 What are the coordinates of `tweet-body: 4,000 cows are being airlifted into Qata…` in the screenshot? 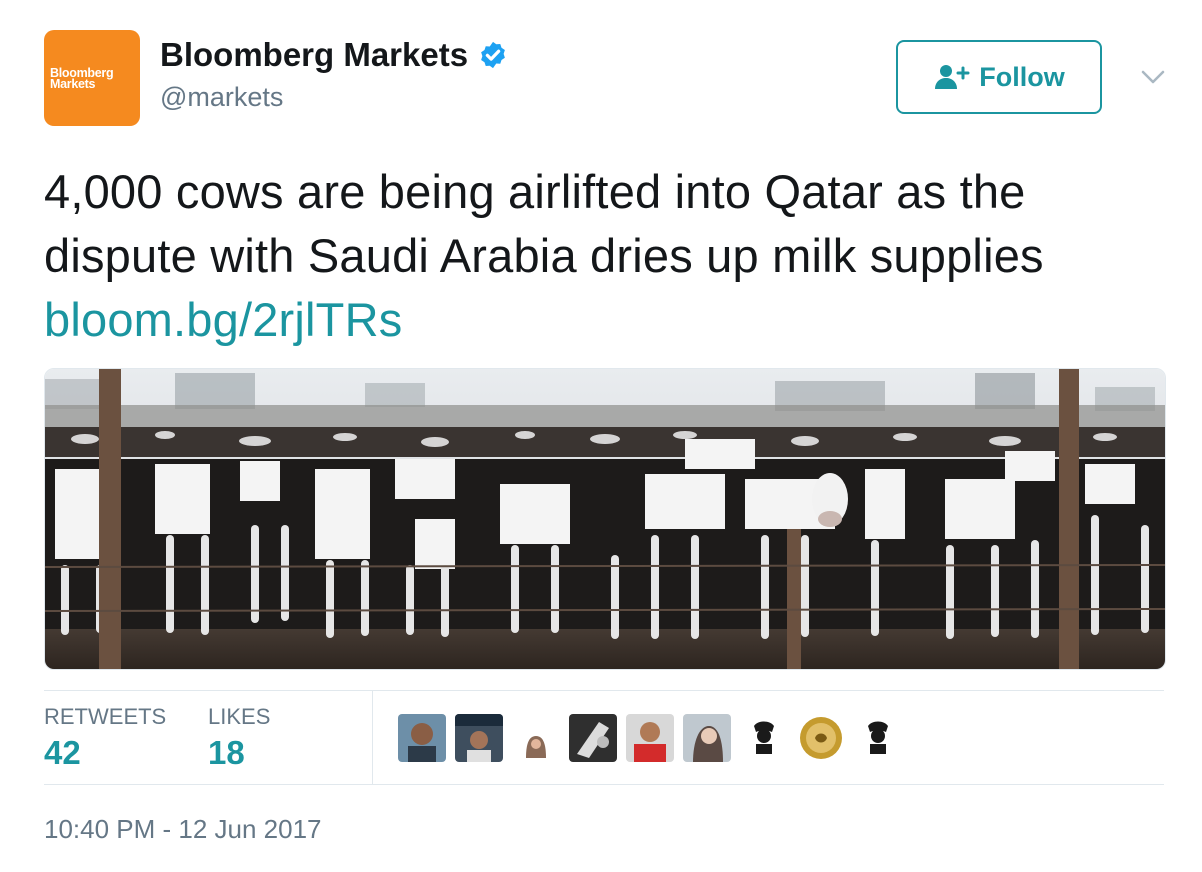 It's located at (544, 223).